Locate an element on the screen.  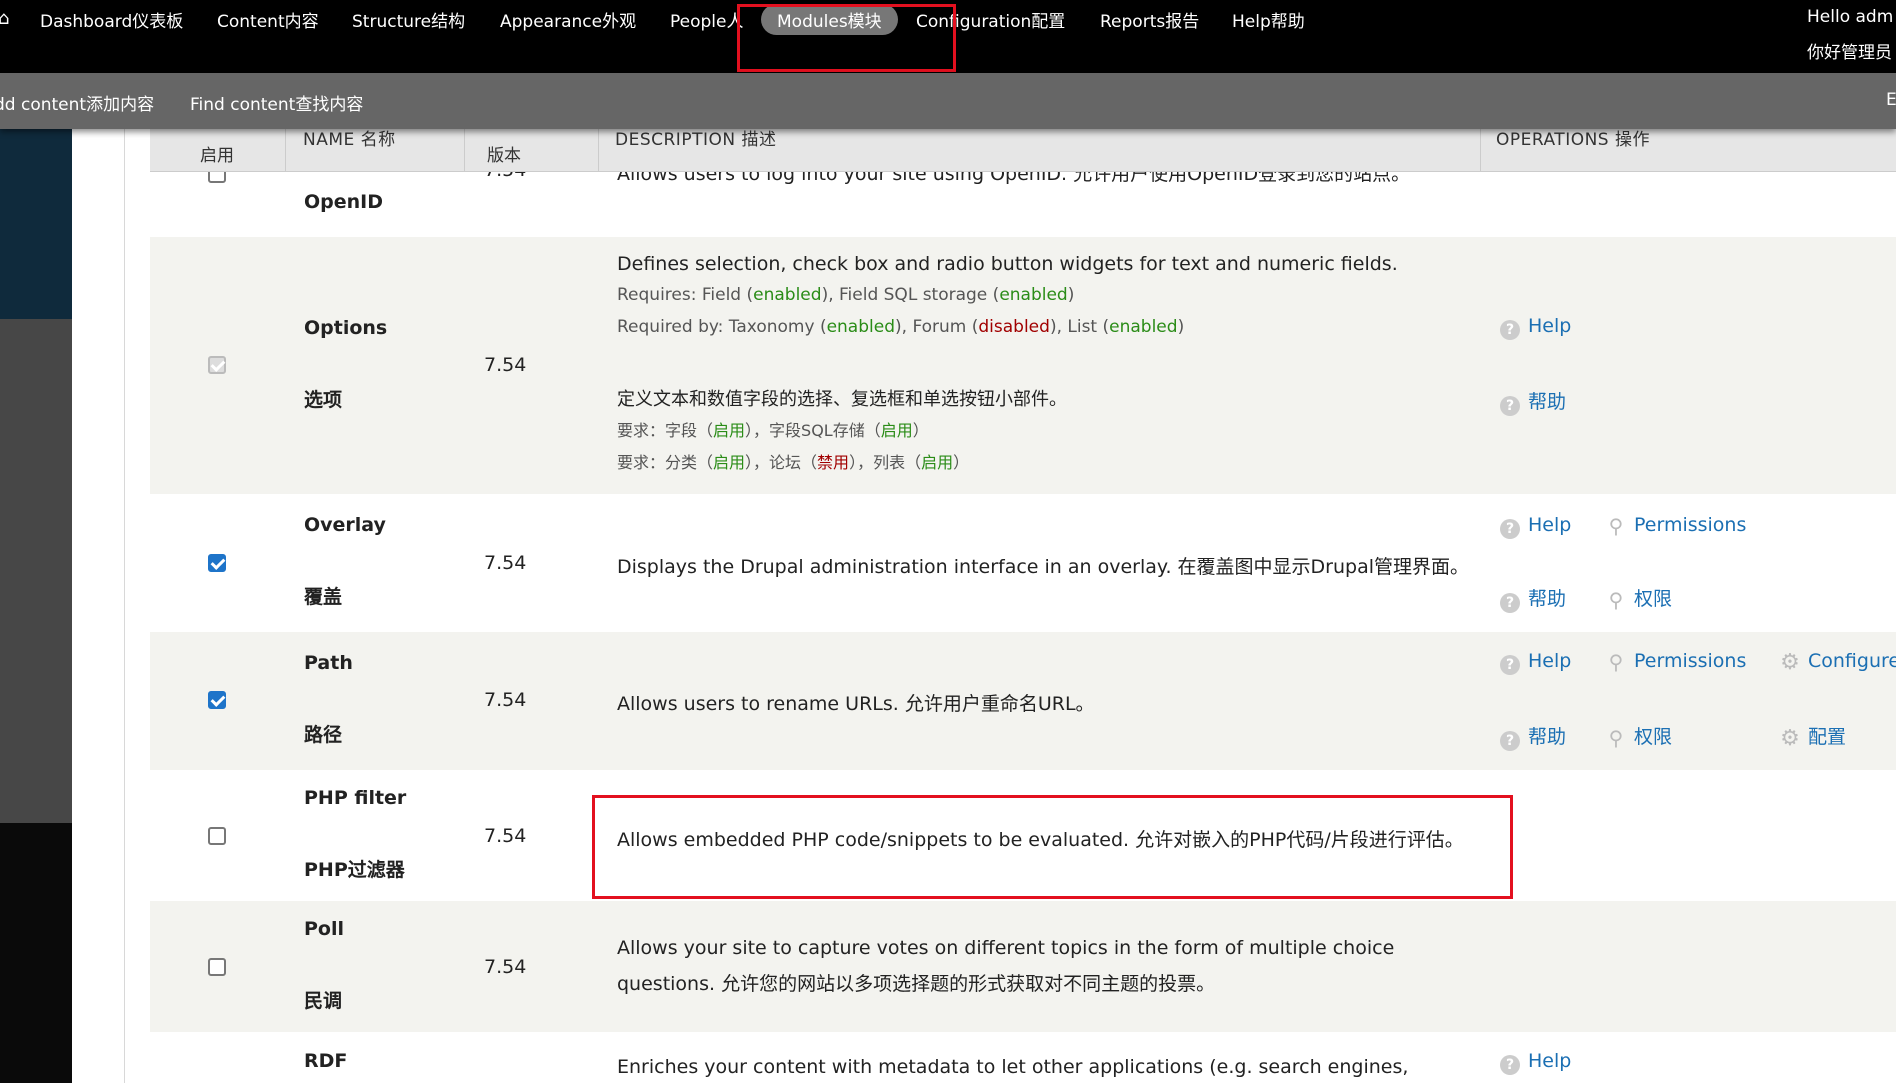
module-description-cn: 定义文本和数值字段的选择、复选框和单选按钮小部件。 is located at coordinates (842, 399).